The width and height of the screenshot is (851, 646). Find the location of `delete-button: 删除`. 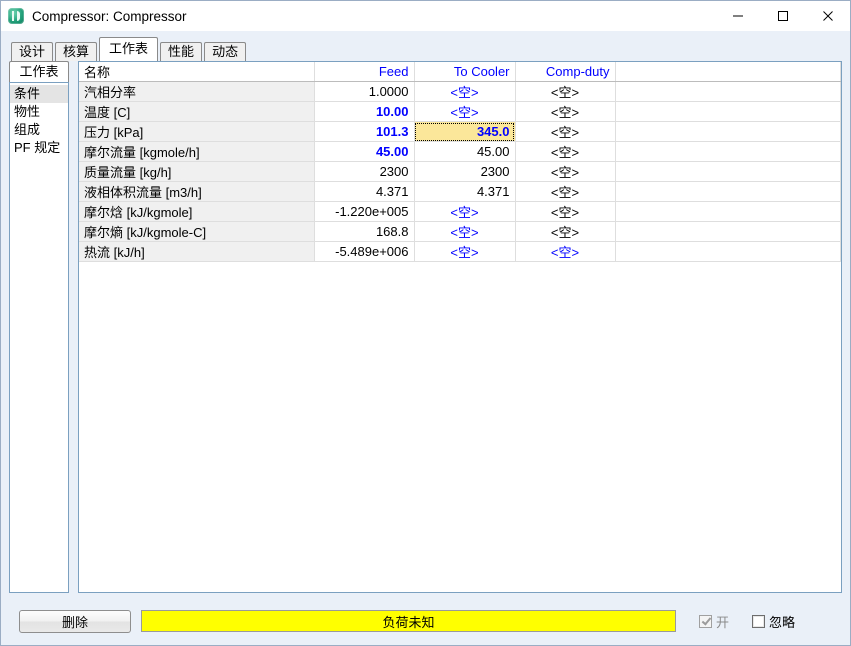

delete-button: 删除 is located at coordinates (75, 621).